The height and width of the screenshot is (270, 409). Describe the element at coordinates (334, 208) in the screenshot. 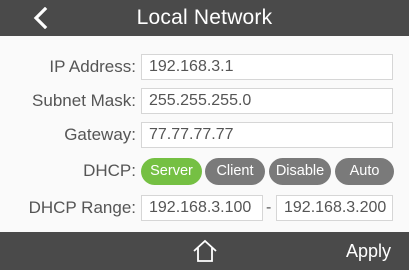

I see `dhcp-range-end-field: 192.168.3.200` at that location.